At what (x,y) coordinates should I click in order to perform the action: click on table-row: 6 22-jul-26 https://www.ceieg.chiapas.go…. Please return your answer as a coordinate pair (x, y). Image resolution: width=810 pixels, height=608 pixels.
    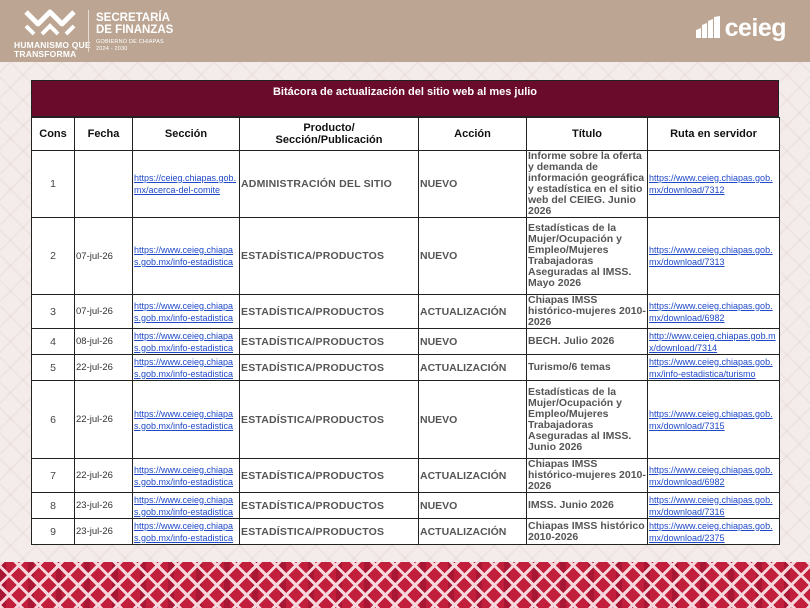
    Looking at the image, I should click on (405, 419).